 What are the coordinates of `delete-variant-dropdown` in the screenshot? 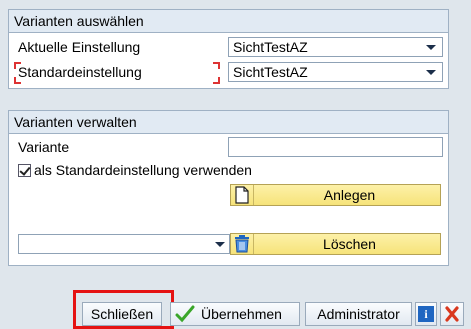 It's located at (124, 244).